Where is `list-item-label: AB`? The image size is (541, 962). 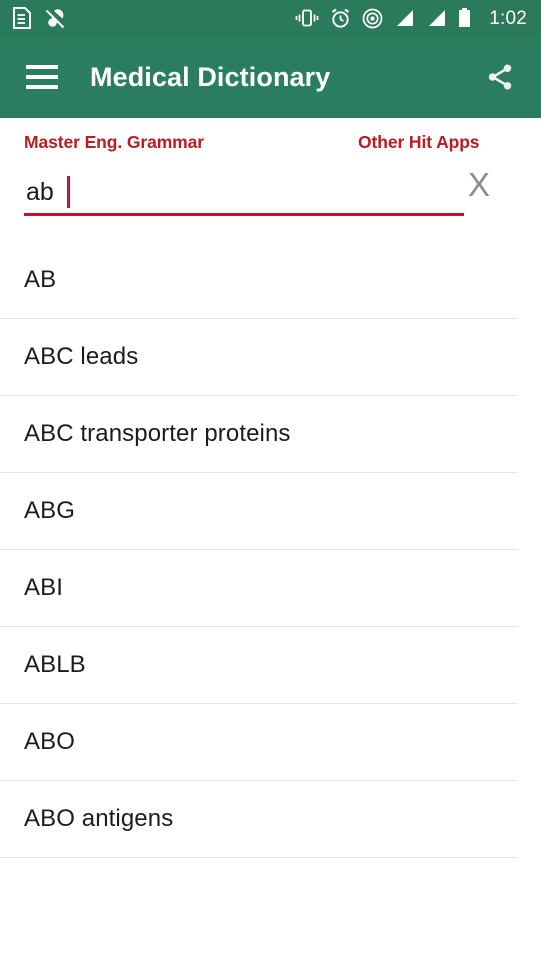 list-item-label: AB is located at coordinates (40, 279).